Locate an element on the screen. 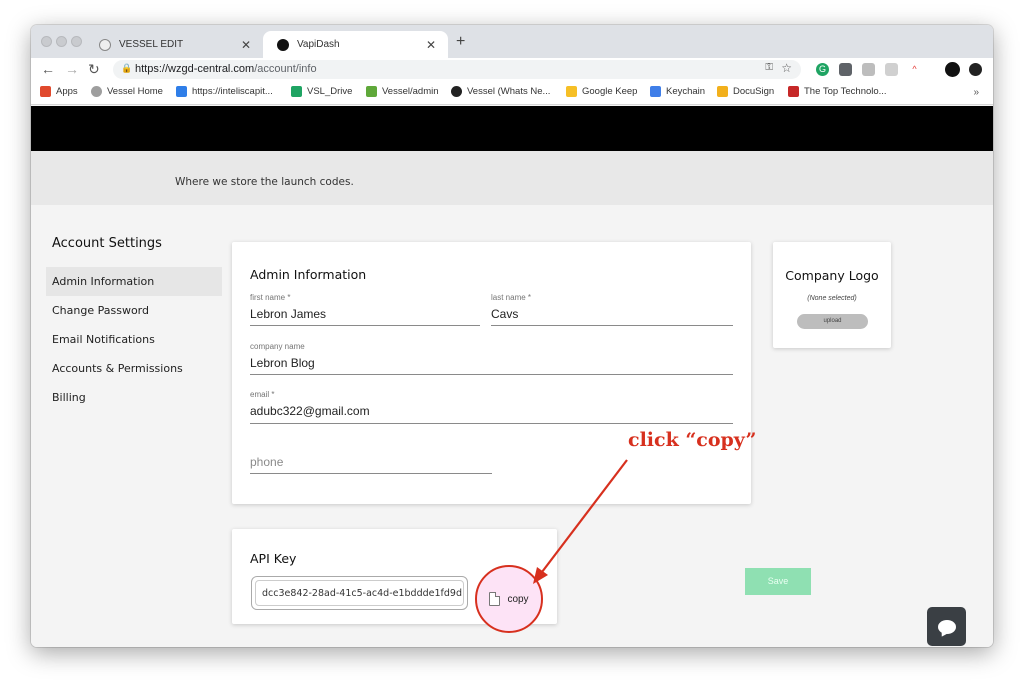 The height and width of the screenshot is (685, 1024). window-minimize-dot is located at coordinates (61, 41).